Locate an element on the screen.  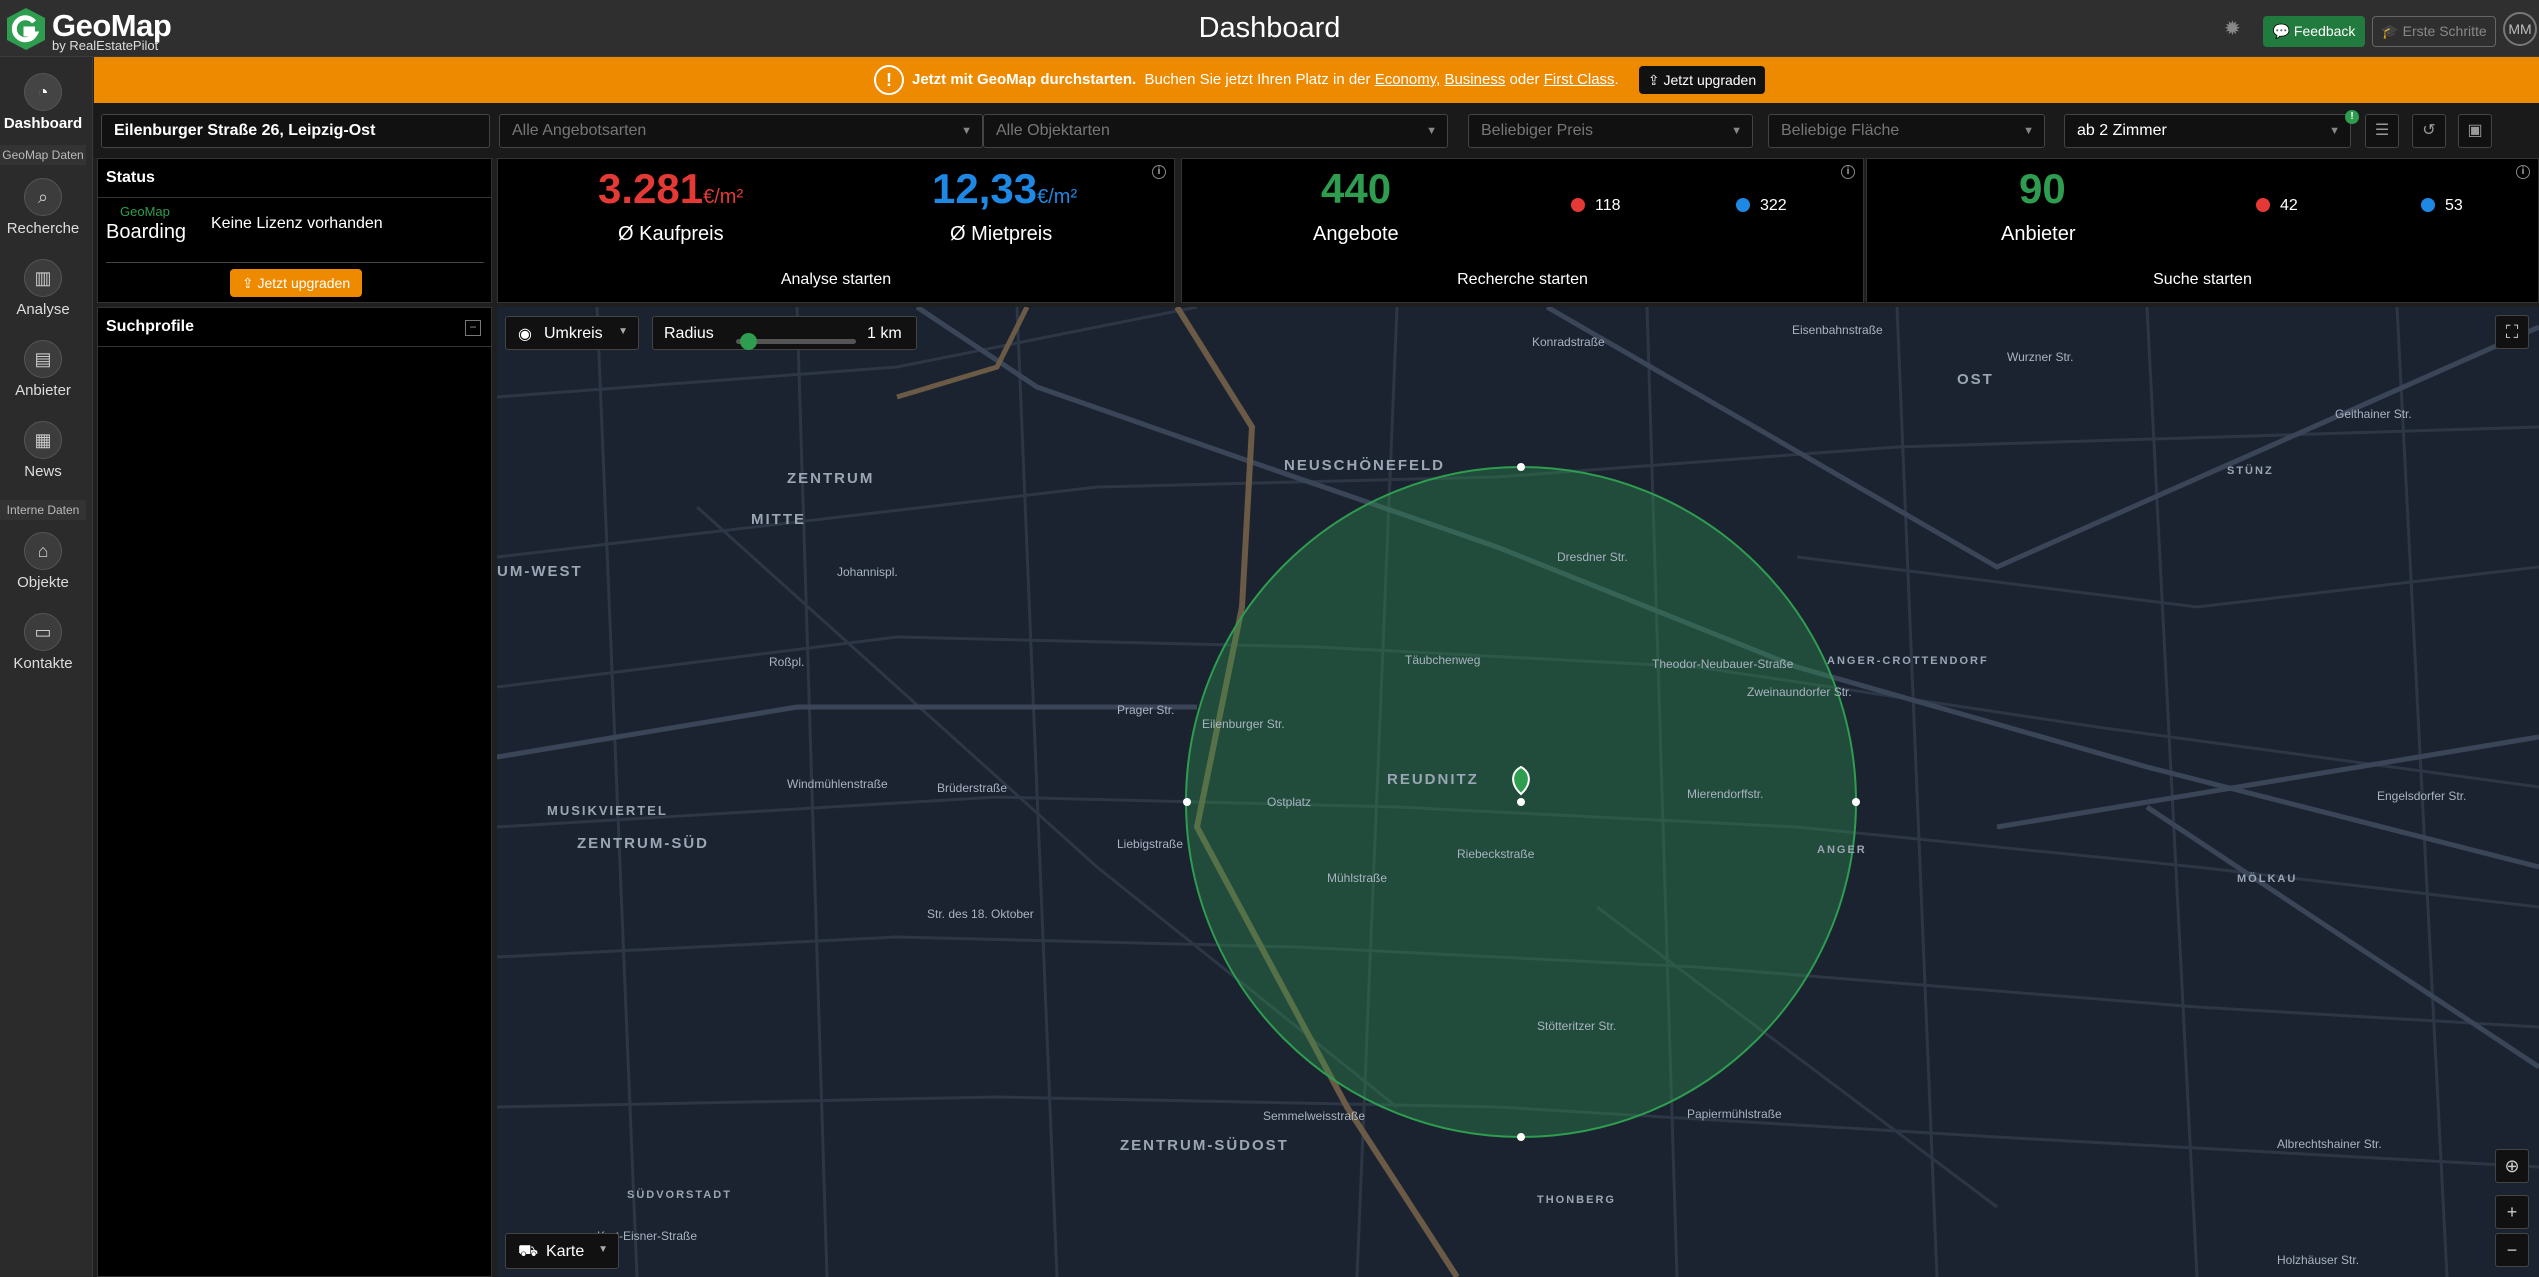
first-steps-button: 🎓 Erste Schritte is located at coordinates (2434, 31).